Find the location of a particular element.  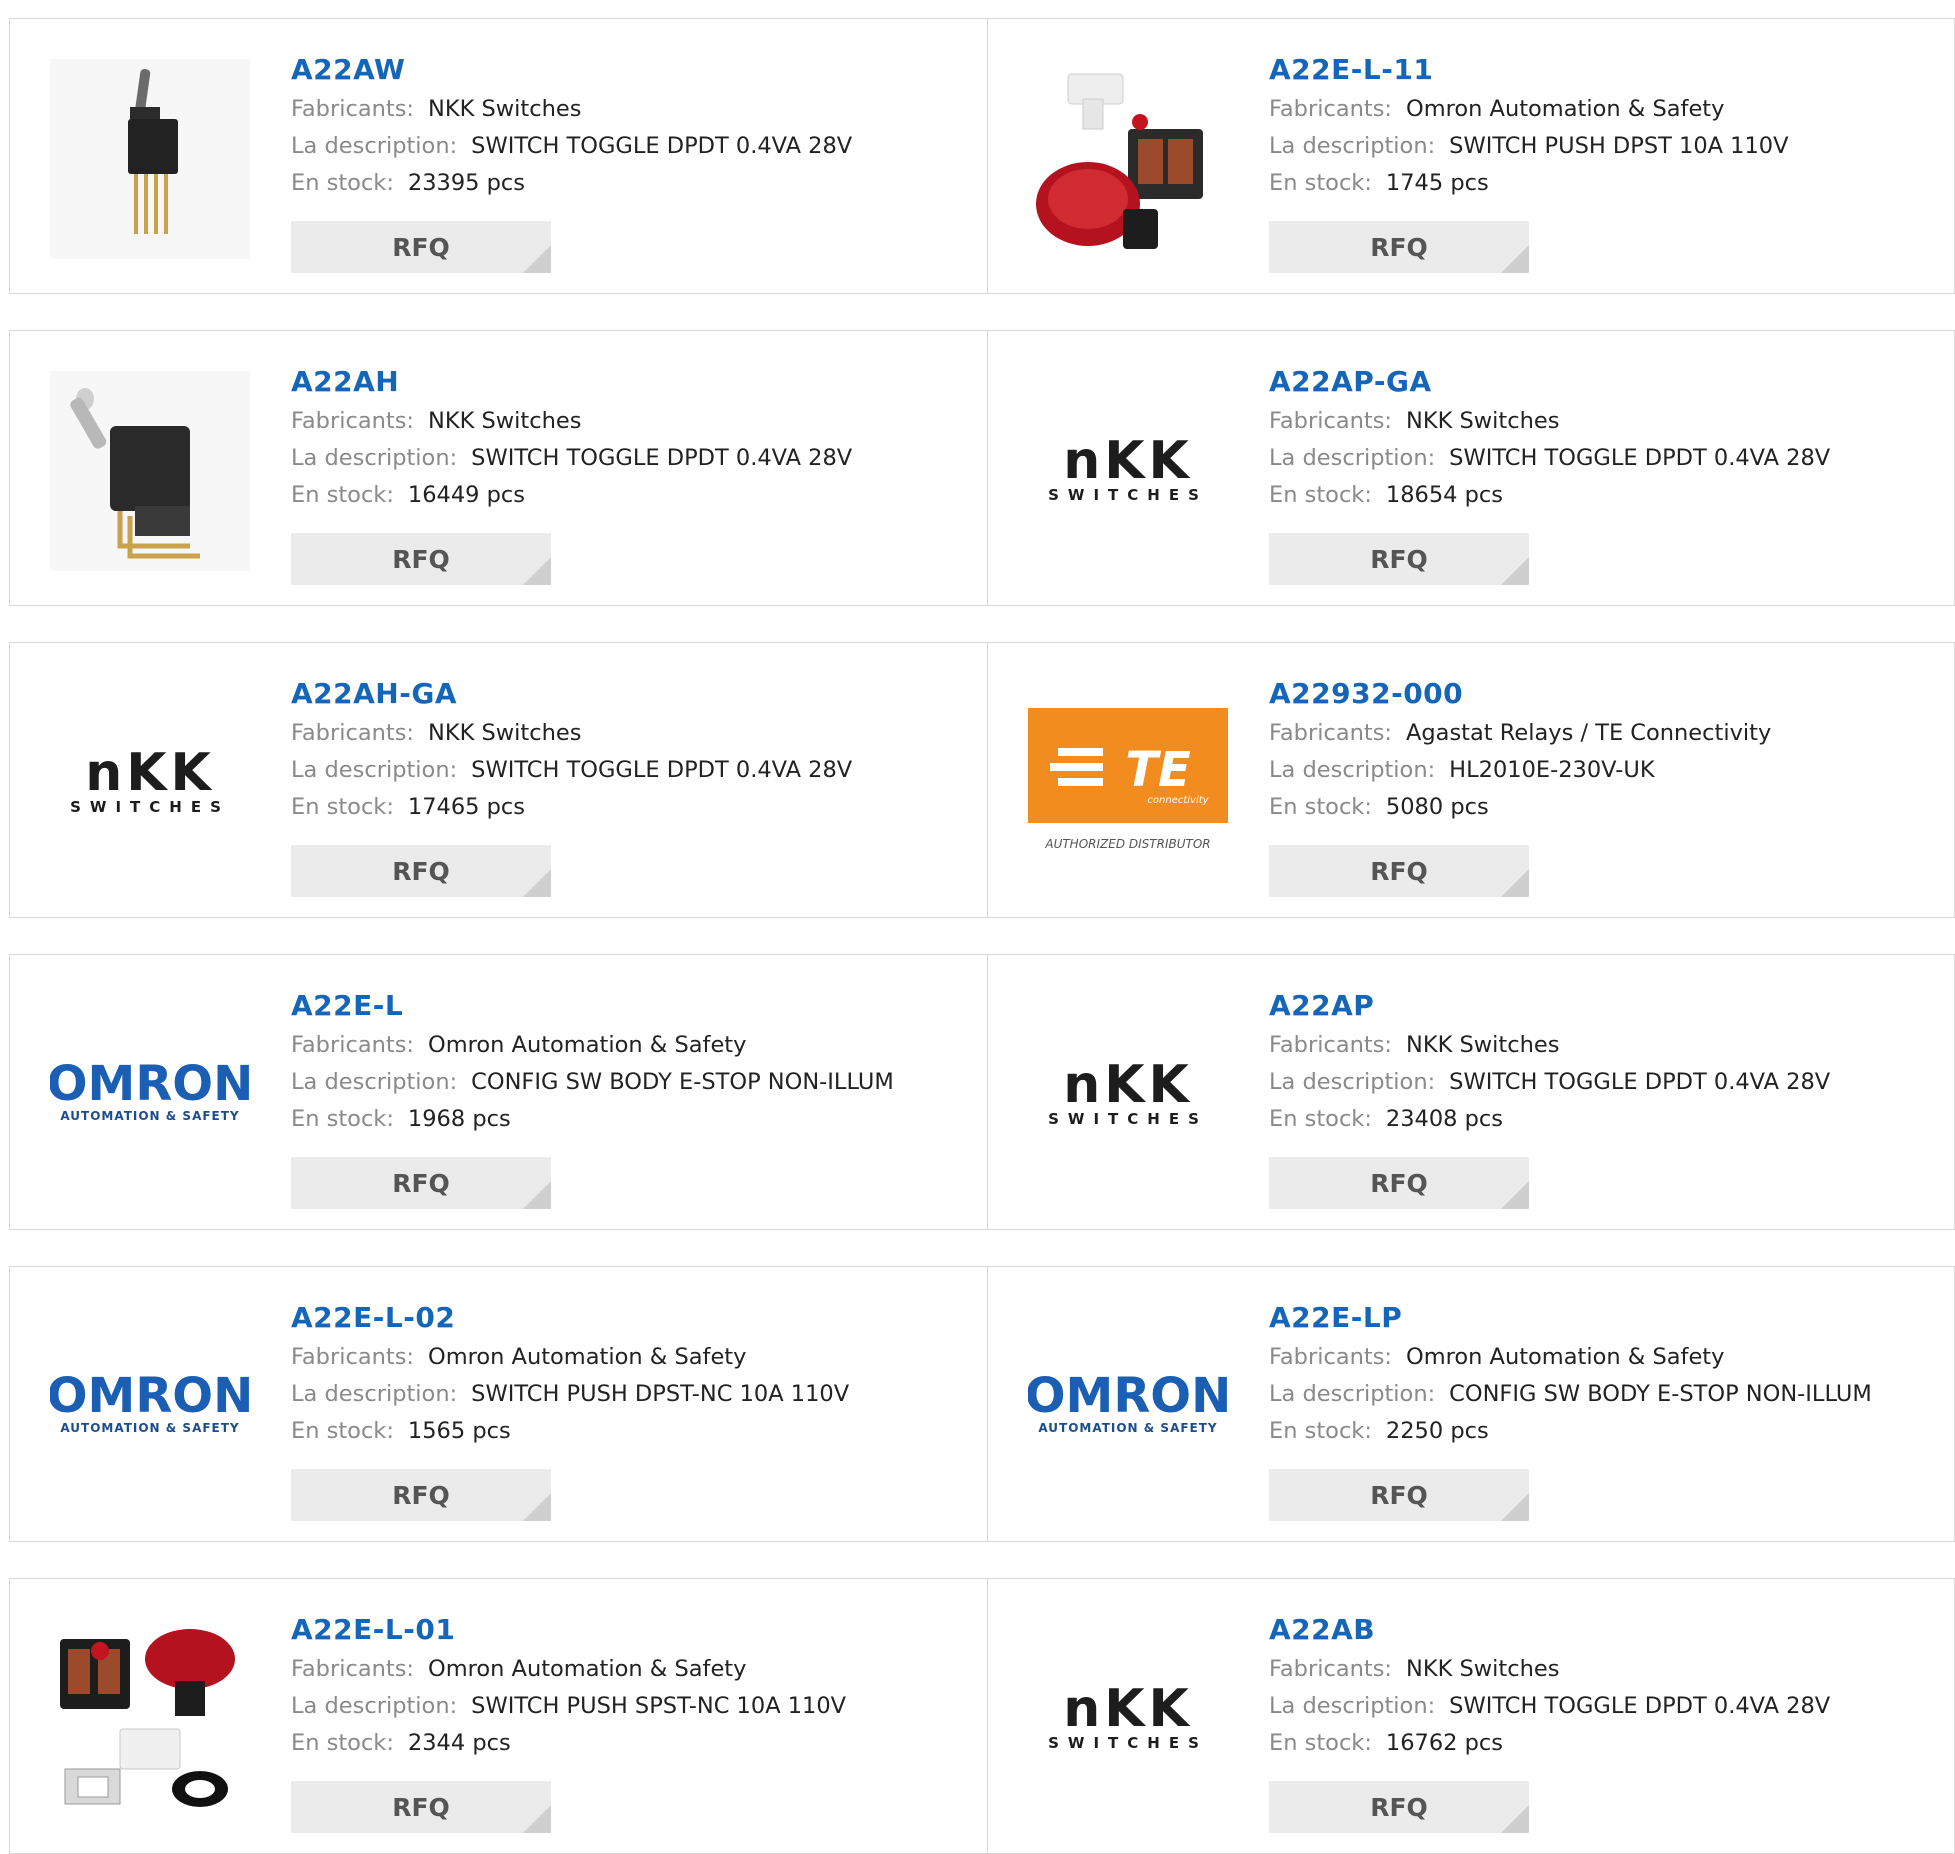

stock-row: En stock: 16762 pcs is located at coordinates (1606, 1743).